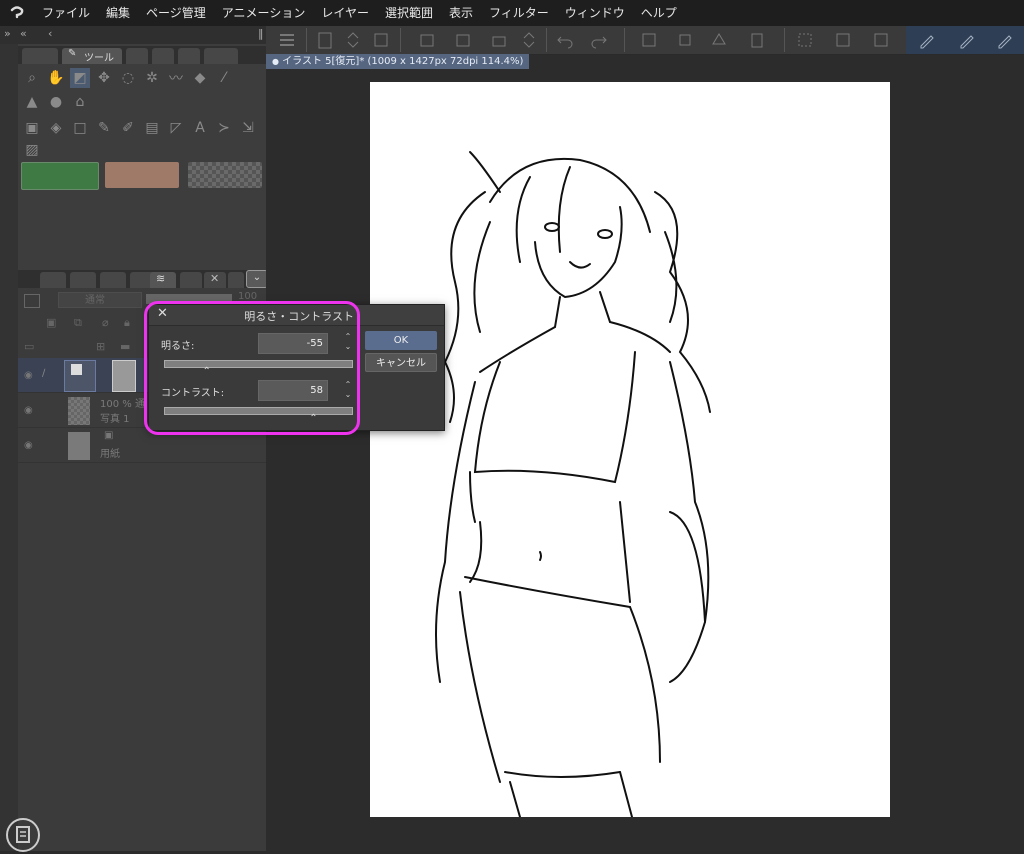 This screenshot has width=1024, height=854. Describe the element at coordinates (659, 13) in the screenshot. I see `menu-help: ヘルプ` at that location.